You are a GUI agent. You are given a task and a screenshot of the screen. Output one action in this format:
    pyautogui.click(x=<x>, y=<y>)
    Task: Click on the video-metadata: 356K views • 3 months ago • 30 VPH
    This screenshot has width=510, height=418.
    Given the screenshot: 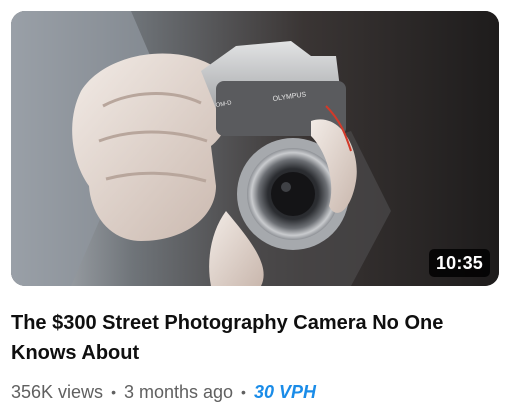 What is the action you would take?
    pyautogui.click(x=163, y=392)
    